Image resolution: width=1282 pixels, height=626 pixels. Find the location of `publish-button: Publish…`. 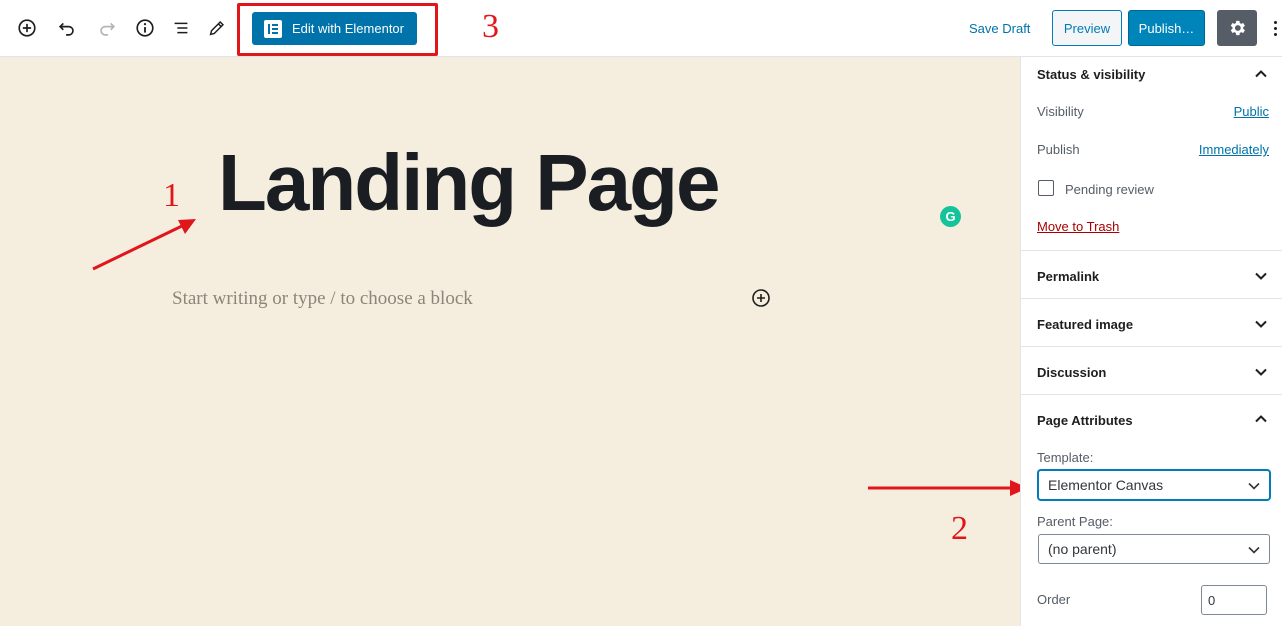

publish-button: Publish… is located at coordinates (1166, 28).